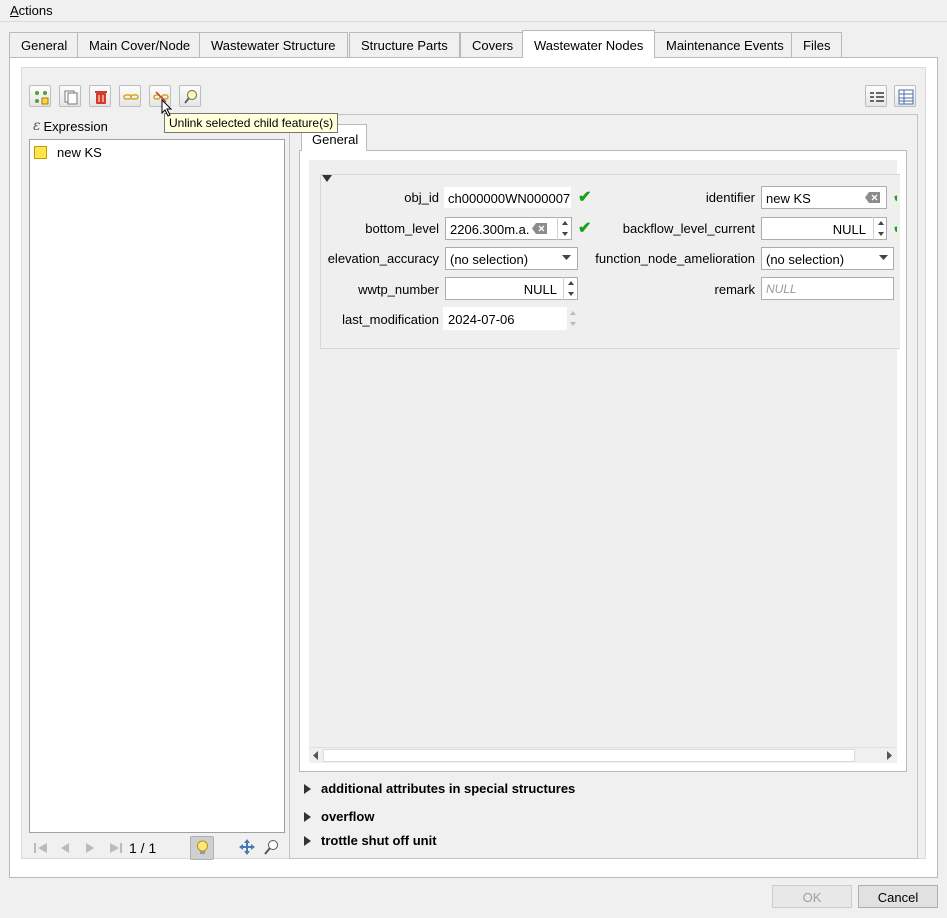  Describe the element at coordinates (675, 258) in the screenshot. I see `function-node-amelioration-label: function_node_amelioration` at that location.